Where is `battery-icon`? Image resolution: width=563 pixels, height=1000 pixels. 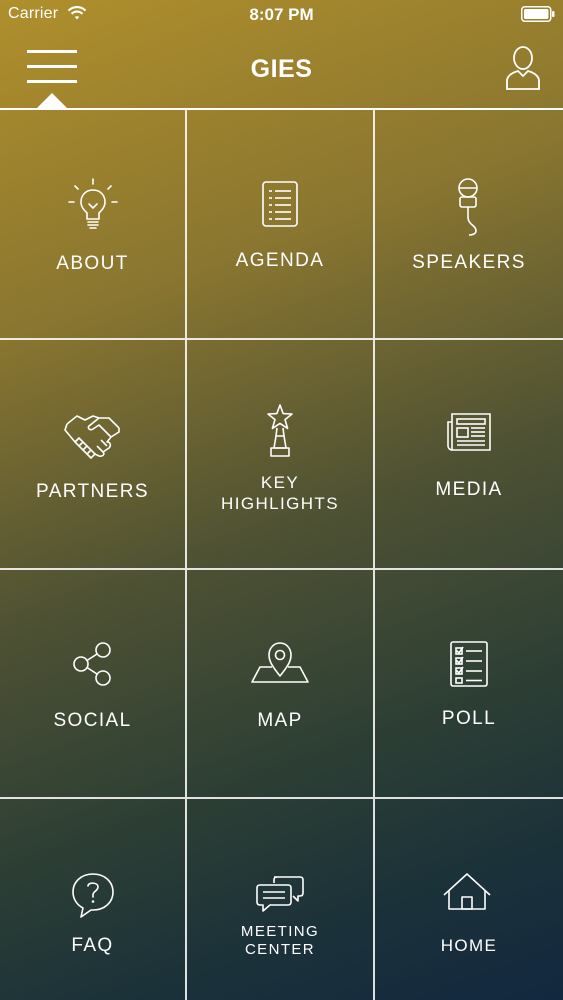
battery-icon is located at coordinates (538, 14).